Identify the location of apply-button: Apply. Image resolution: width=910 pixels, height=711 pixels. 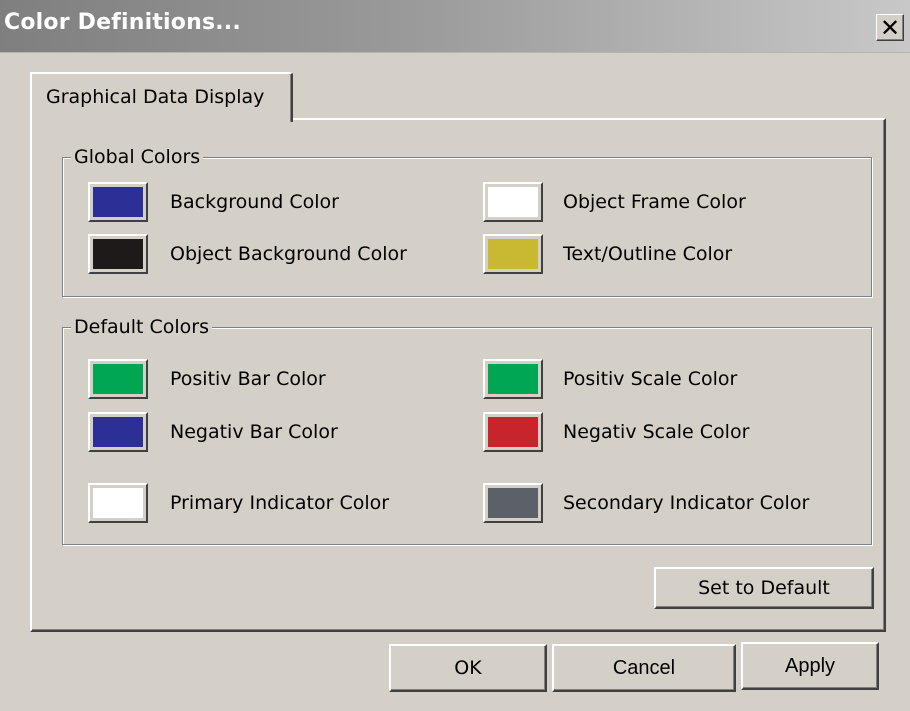
(810, 666).